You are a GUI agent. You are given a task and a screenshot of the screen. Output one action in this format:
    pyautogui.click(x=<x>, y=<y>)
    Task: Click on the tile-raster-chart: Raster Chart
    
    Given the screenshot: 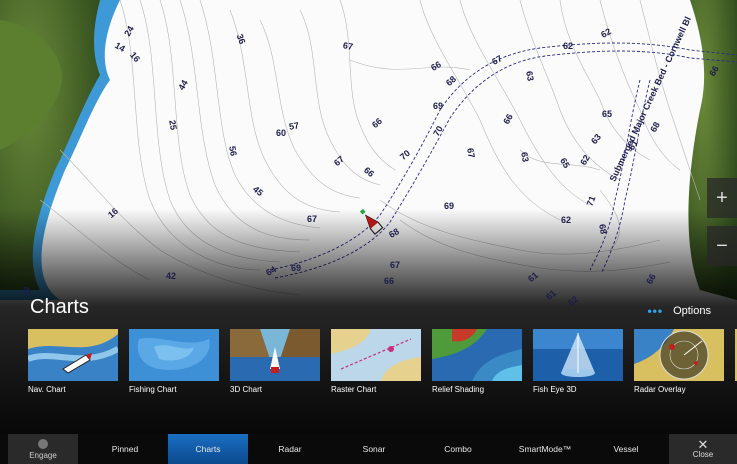 What is the action you would take?
    pyautogui.click(x=376, y=361)
    